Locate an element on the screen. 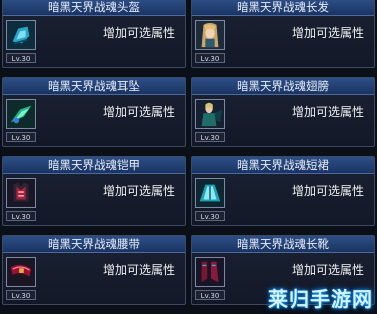 The height and width of the screenshot is (314, 377). site-watermark: 莱归手游网 is located at coordinates (320, 299).